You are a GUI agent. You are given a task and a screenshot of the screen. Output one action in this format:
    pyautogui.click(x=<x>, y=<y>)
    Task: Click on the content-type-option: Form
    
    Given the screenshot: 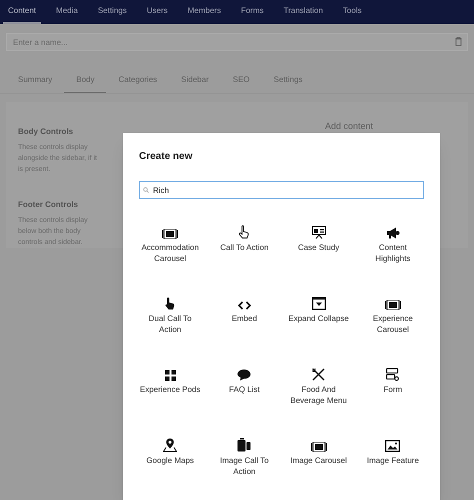 What is the action you would take?
    pyautogui.click(x=393, y=398)
    